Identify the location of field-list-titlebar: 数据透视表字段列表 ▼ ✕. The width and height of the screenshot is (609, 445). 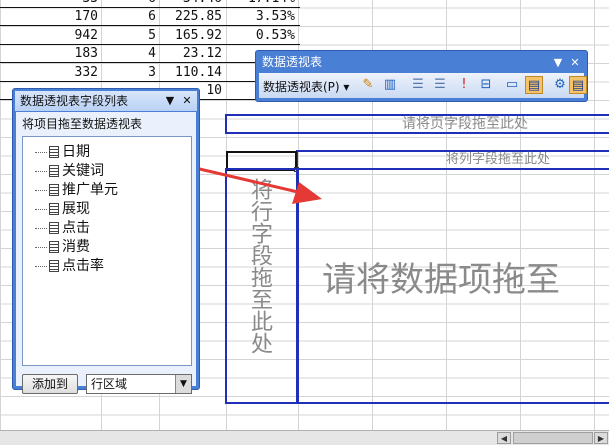
(106, 101).